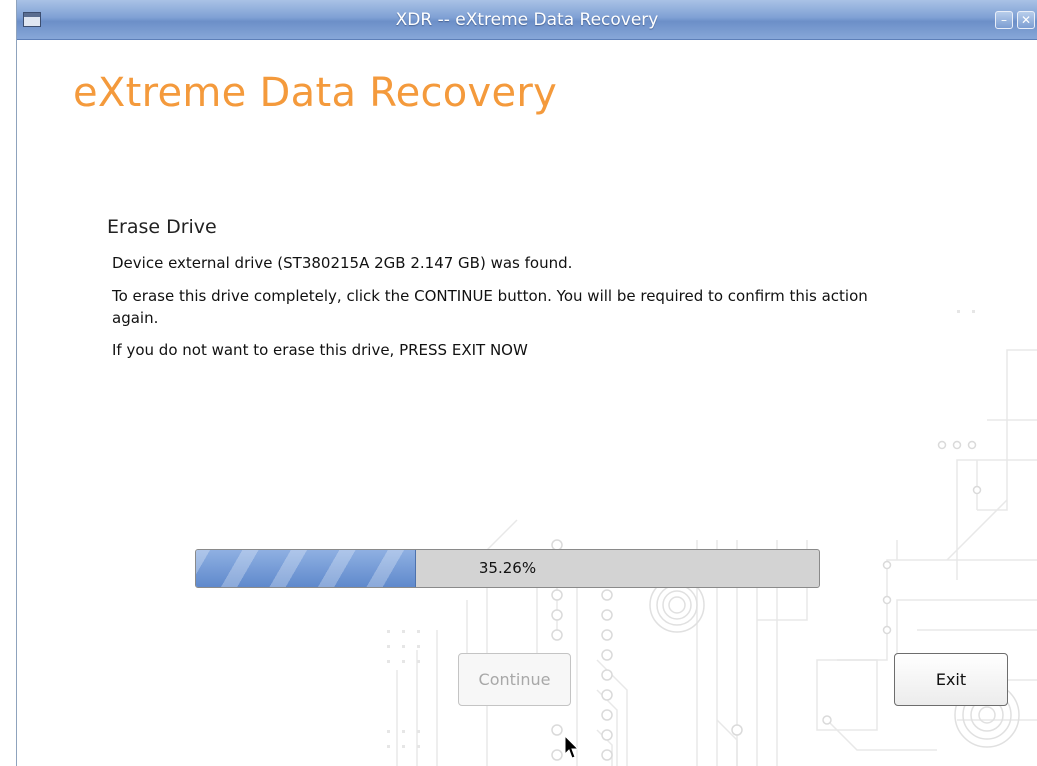 The width and height of the screenshot is (1037, 766). What do you see at coordinates (514, 679) in the screenshot?
I see `continue-button: Continue` at bounding box center [514, 679].